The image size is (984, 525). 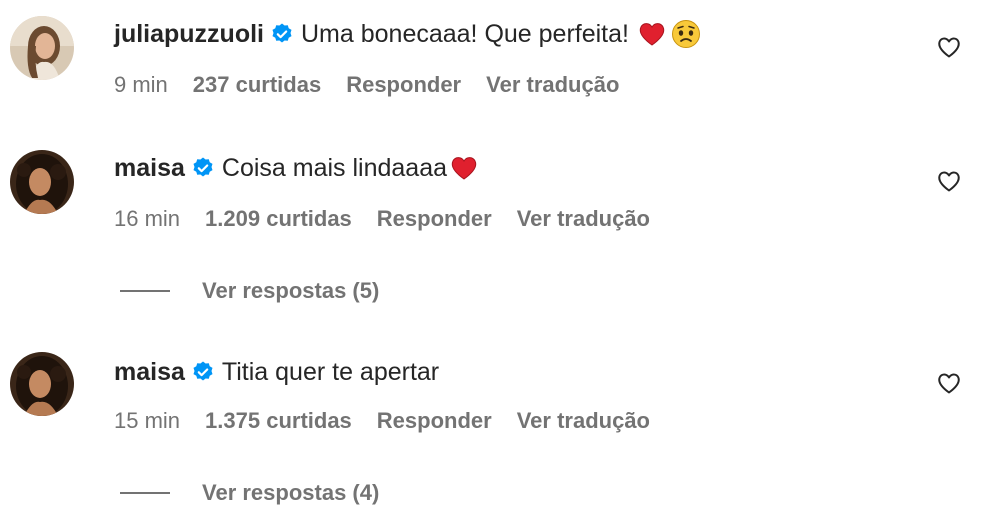 What do you see at coordinates (290, 291) in the screenshot?
I see `view-replies-label: Ver respostas (5)` at bounding box center [290, 291].